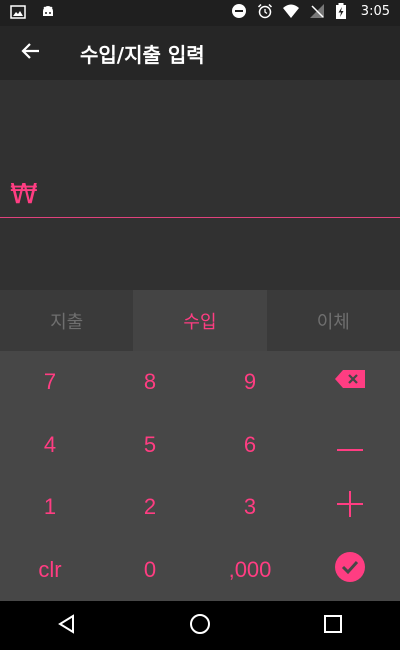  I want to click on status-time: 3:05, so click(375, 11).